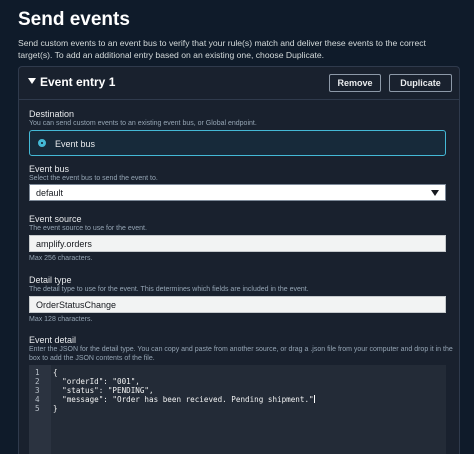 The height and width of the screenshot is (454, 474). I want to click on code-line: "status": "PENDING",, so click(103, 390).